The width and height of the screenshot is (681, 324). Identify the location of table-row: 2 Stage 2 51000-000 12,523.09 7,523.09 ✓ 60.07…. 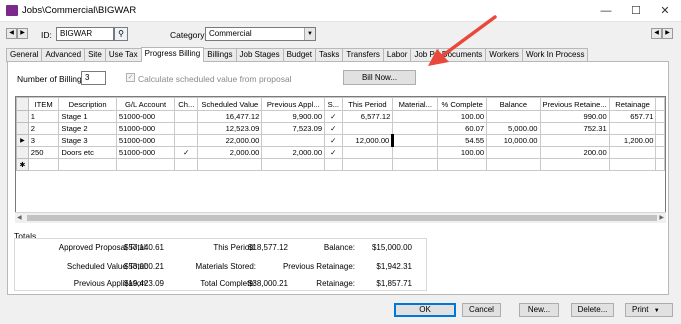
(340, 128).